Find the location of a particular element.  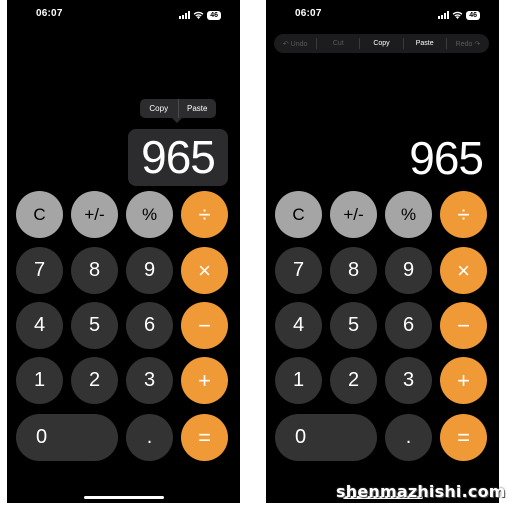

undo-button: ↶ Undo is located at coordinates (295, 44).